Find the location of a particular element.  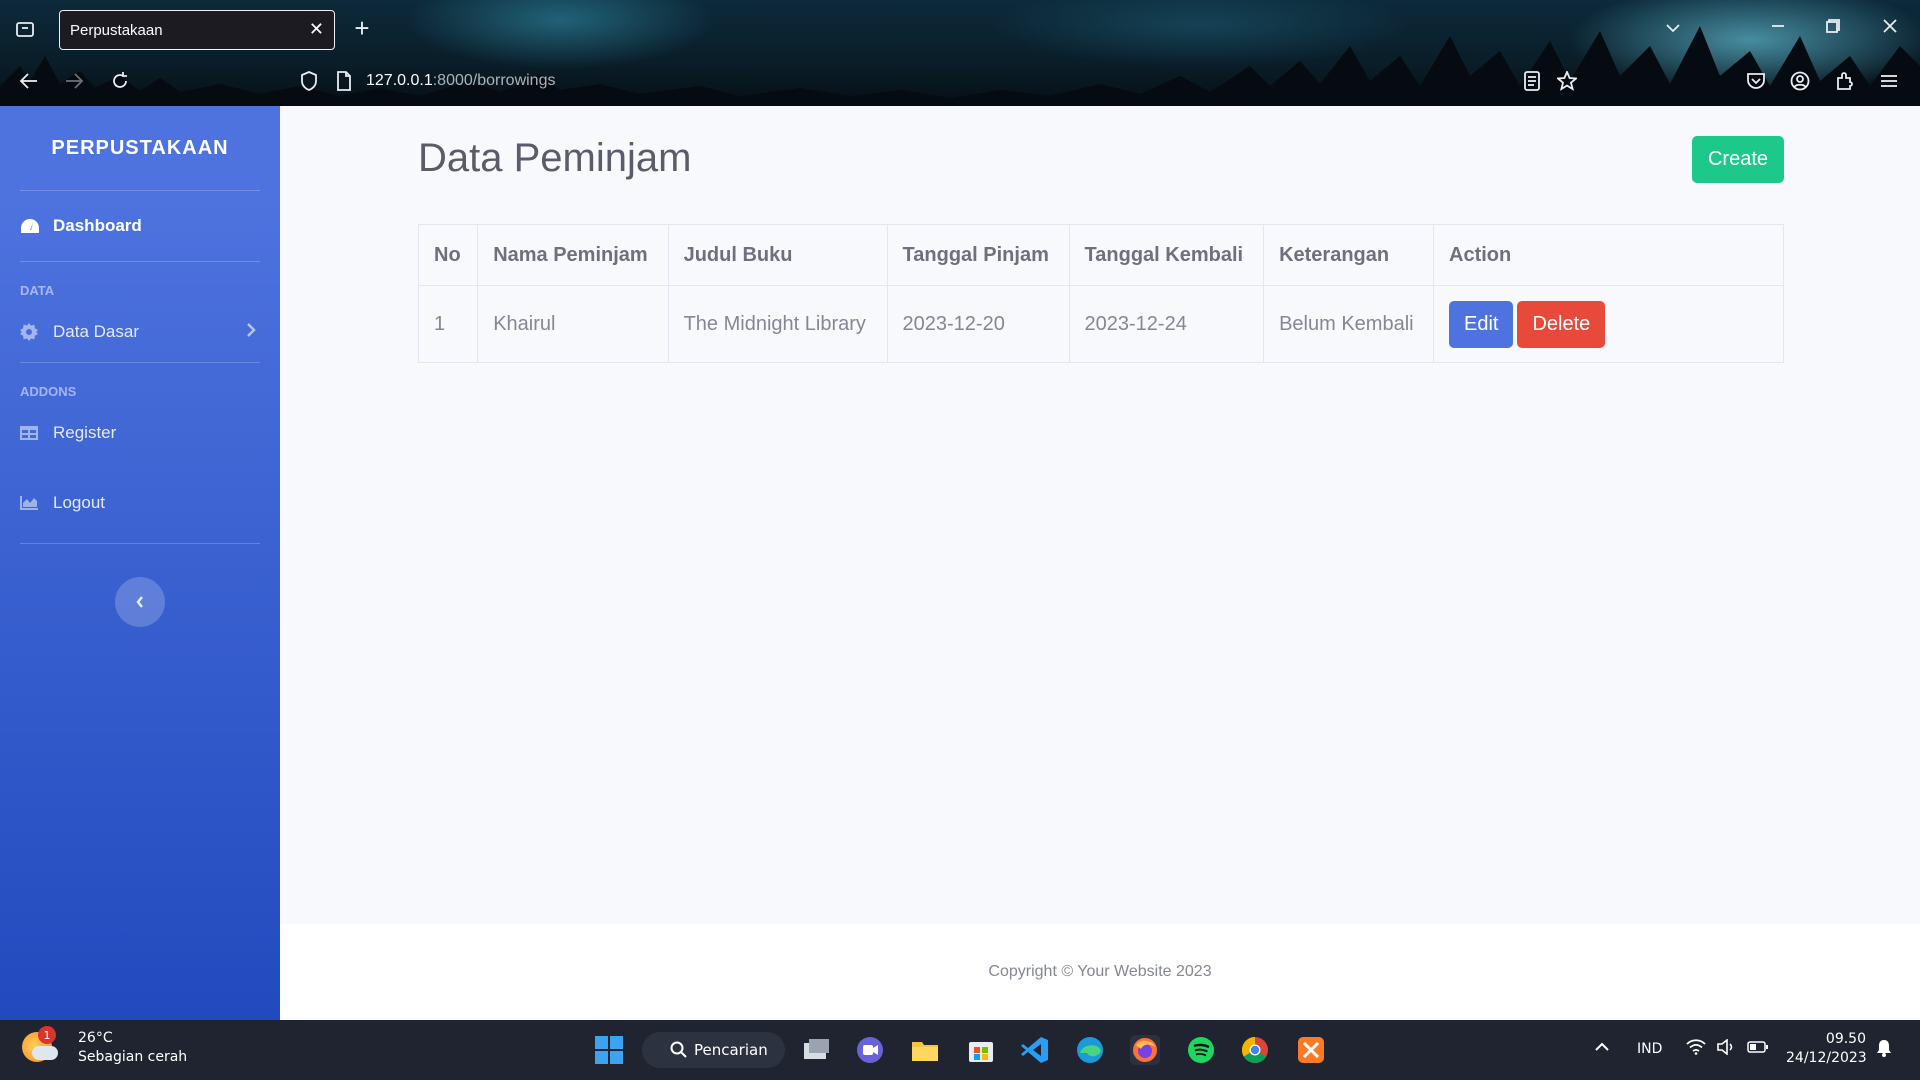

sidebar-item-label: Register is located at coordinates (85, 432).